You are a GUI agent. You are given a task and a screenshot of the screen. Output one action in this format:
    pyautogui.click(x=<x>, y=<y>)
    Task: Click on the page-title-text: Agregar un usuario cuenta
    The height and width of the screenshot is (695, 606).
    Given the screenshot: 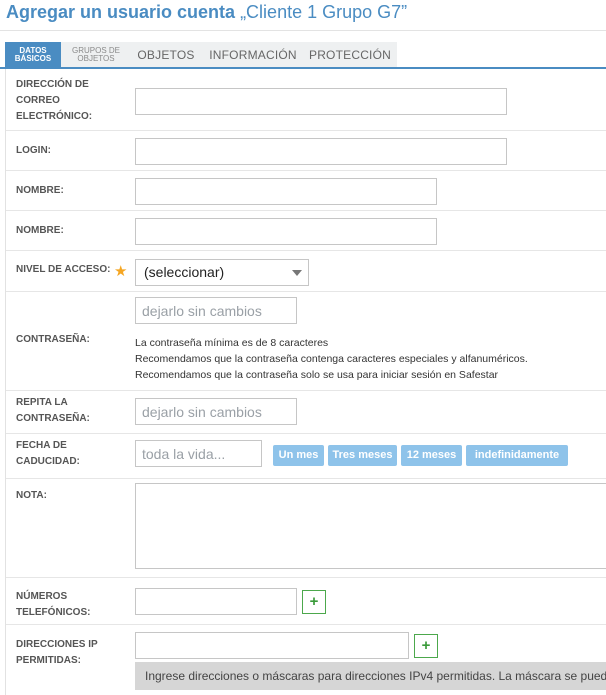 What is the action you would take?
    pyautogui.click(x=121, y=12)
    